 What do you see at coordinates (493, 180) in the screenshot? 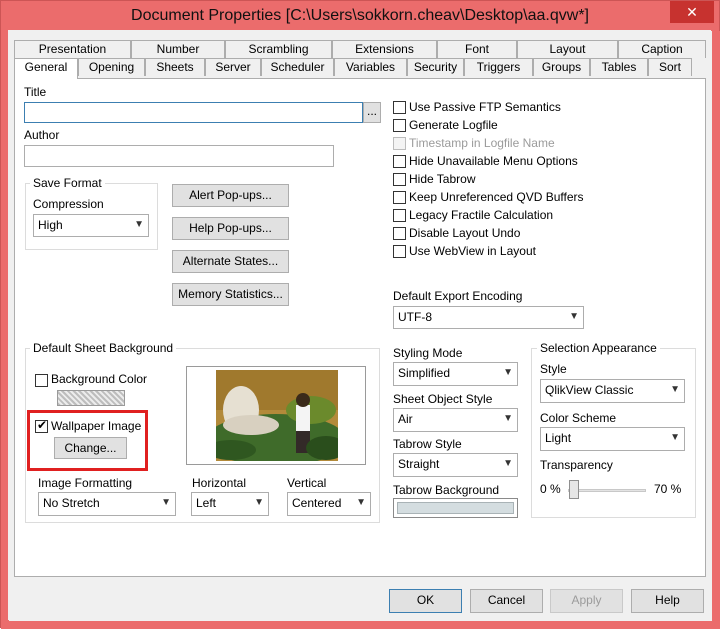
I see `option-row: Hide Tabrow` at bounding box center [493, 180].